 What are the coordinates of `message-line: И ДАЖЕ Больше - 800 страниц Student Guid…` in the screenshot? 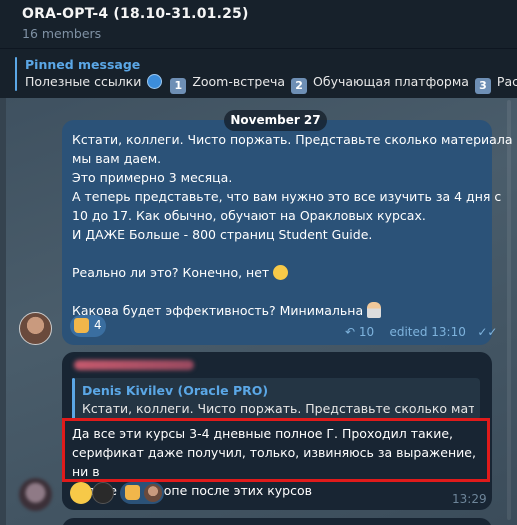 It's located at (222, 234).